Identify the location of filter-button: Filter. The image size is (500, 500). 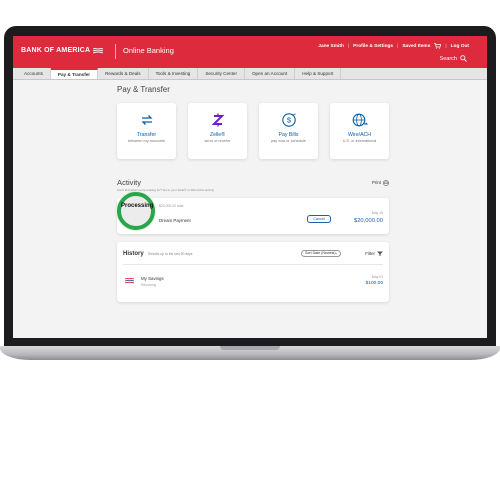
(374, 253).